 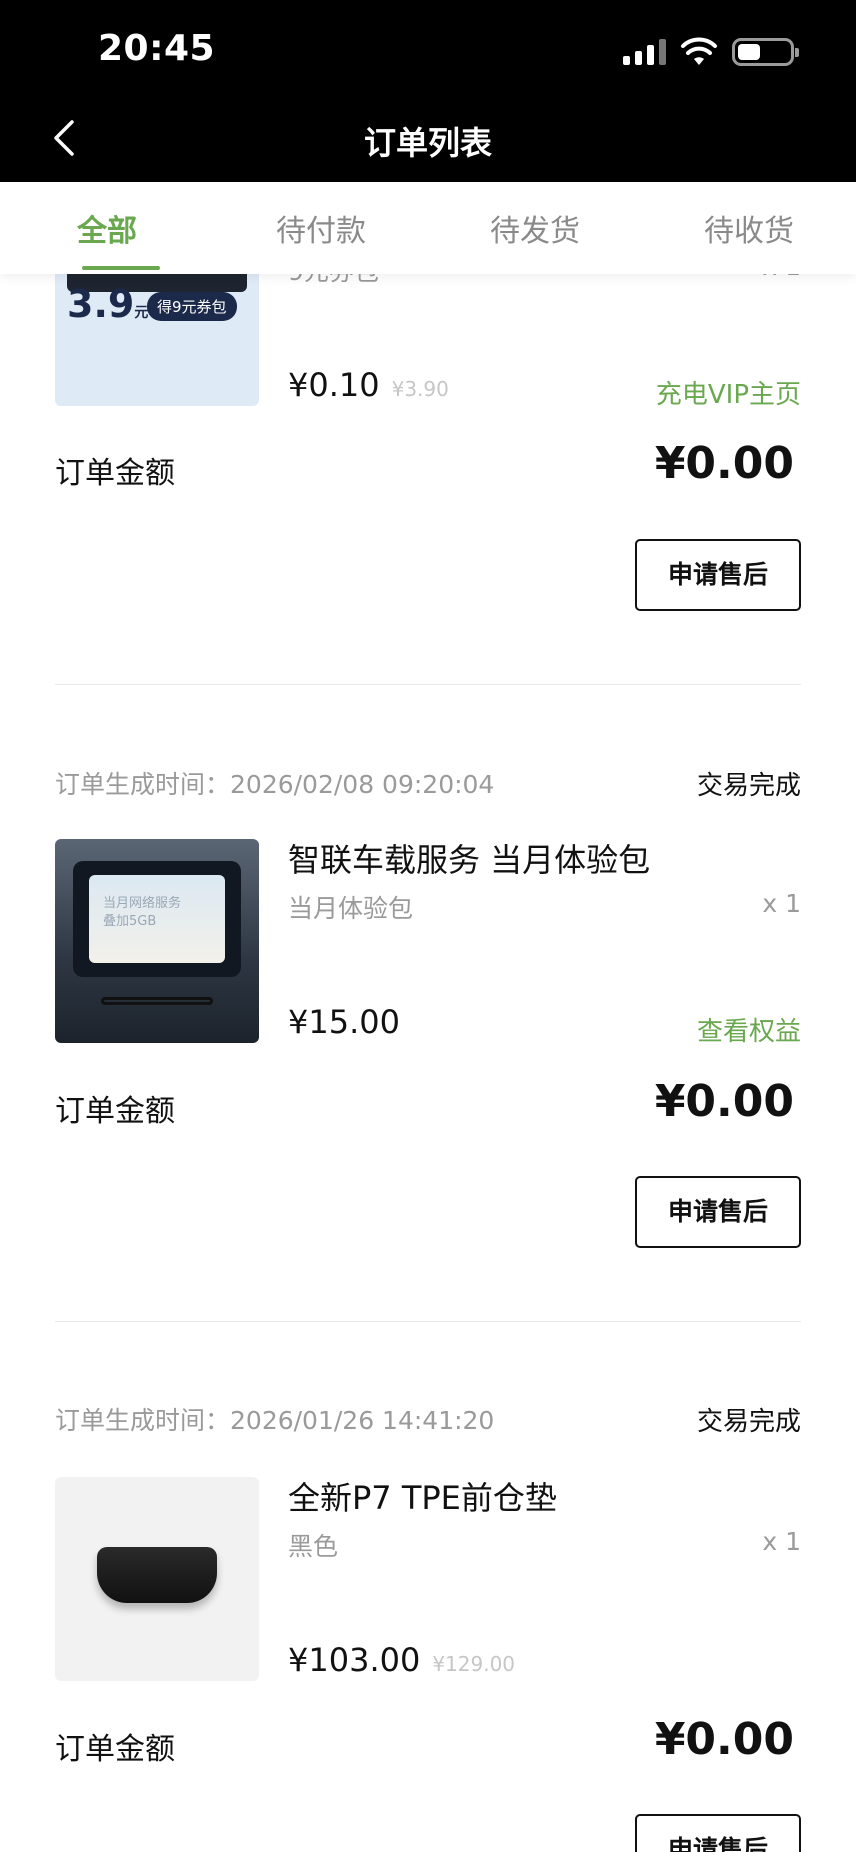 I want to click on signal-icon, so click(x=644, y=52).